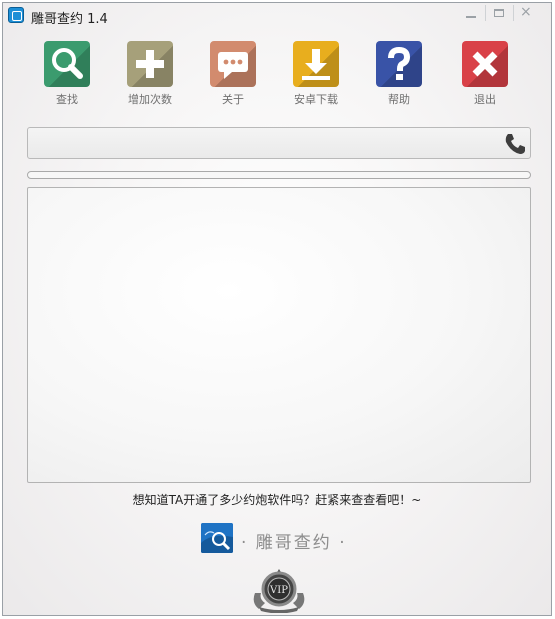 The width and height of the screenshot is (555, 619). I want to click on android-download-button: 安卓下载, so click(316, 74).